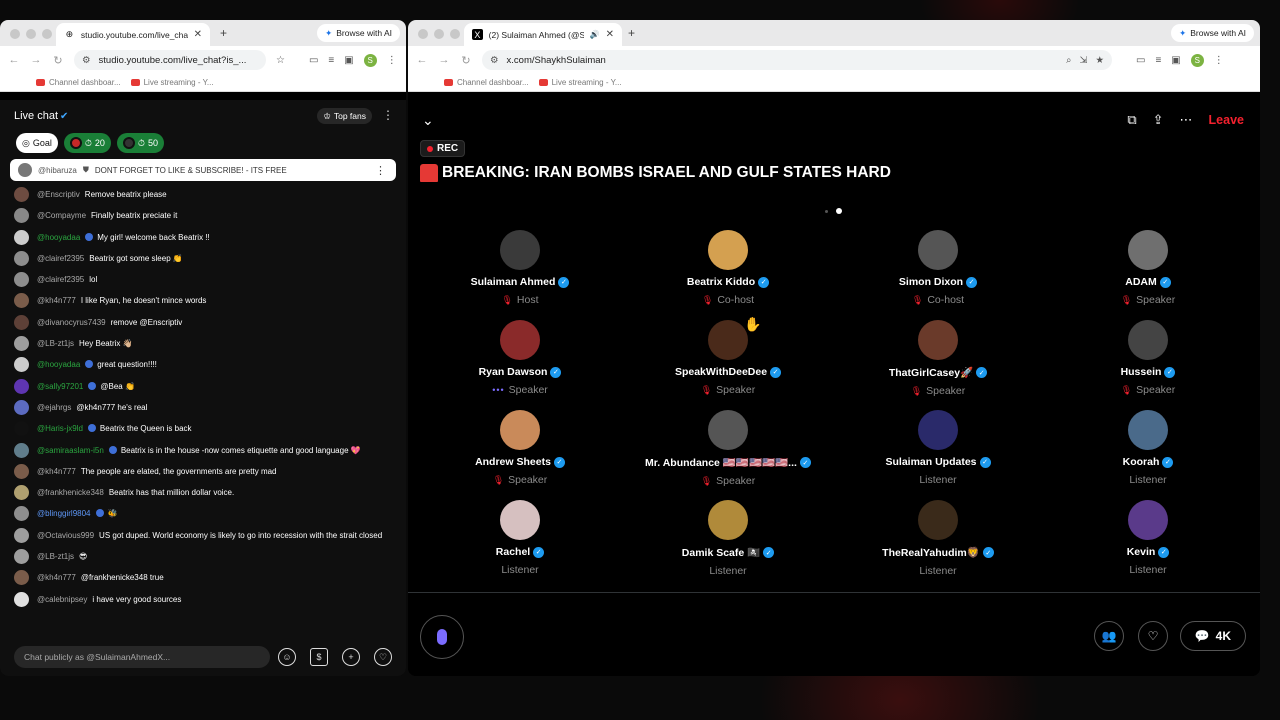 The height and width of the screenshot is (720, 1280). What do you see at coordinates (203, 429) in the screenshot?
I see `chat-message: @Haris-jx9ld Beatrix the Queen is back` at bounding box center [203, 429].